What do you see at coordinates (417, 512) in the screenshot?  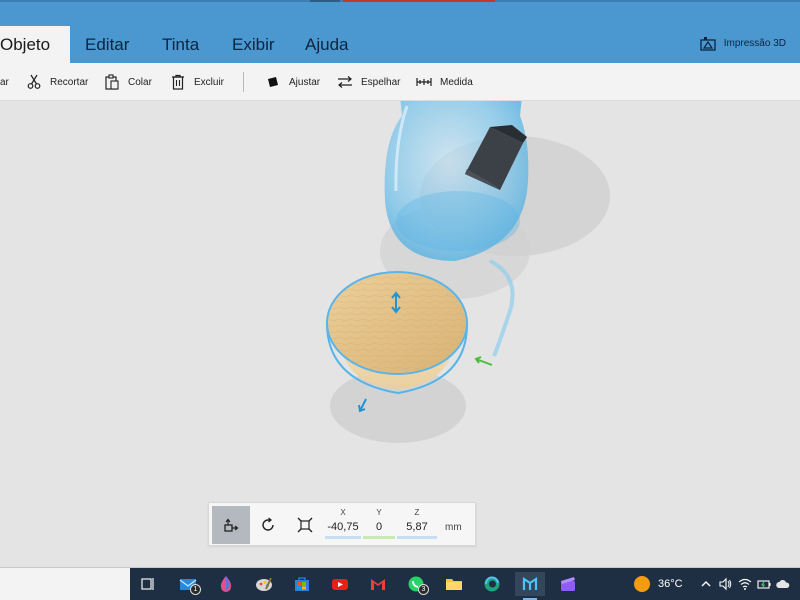 I see `axis-z-label: Z` at bounding box center [417, 512].